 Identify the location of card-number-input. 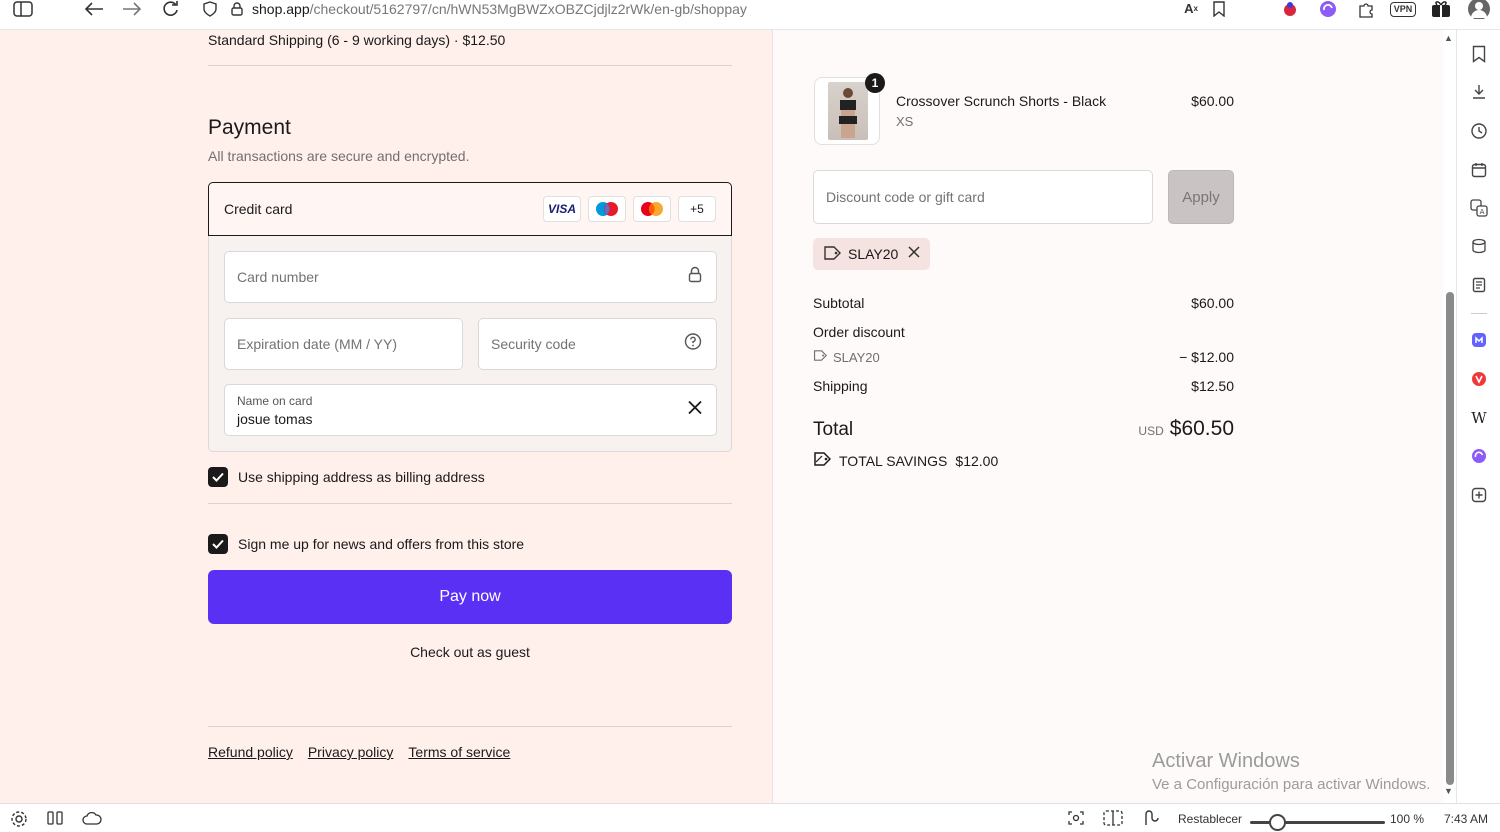
(457, 277).